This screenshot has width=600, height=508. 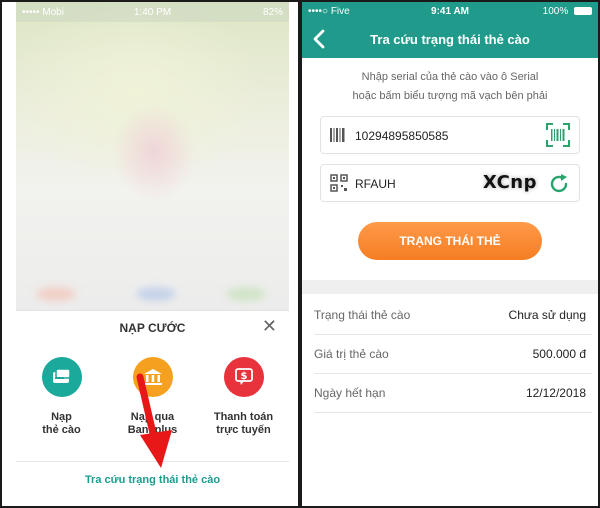 I want to click on result-label: Trạng thái thẻ cào, so click(x=362, y=315).